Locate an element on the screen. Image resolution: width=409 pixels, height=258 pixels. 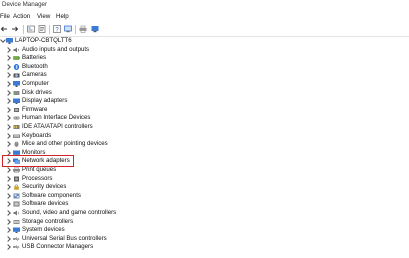
device-view-icon is located at coordinates (31, 29).